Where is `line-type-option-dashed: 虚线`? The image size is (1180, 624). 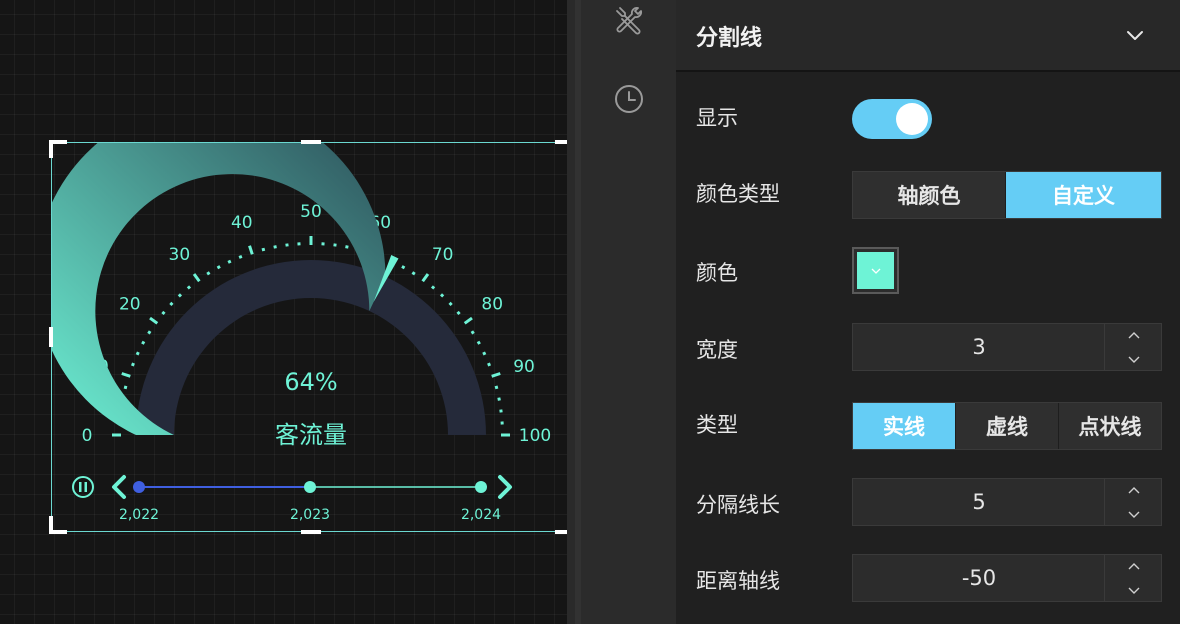 line-type-option-dashed: 虚线 is located at coordinates (1007, 426).